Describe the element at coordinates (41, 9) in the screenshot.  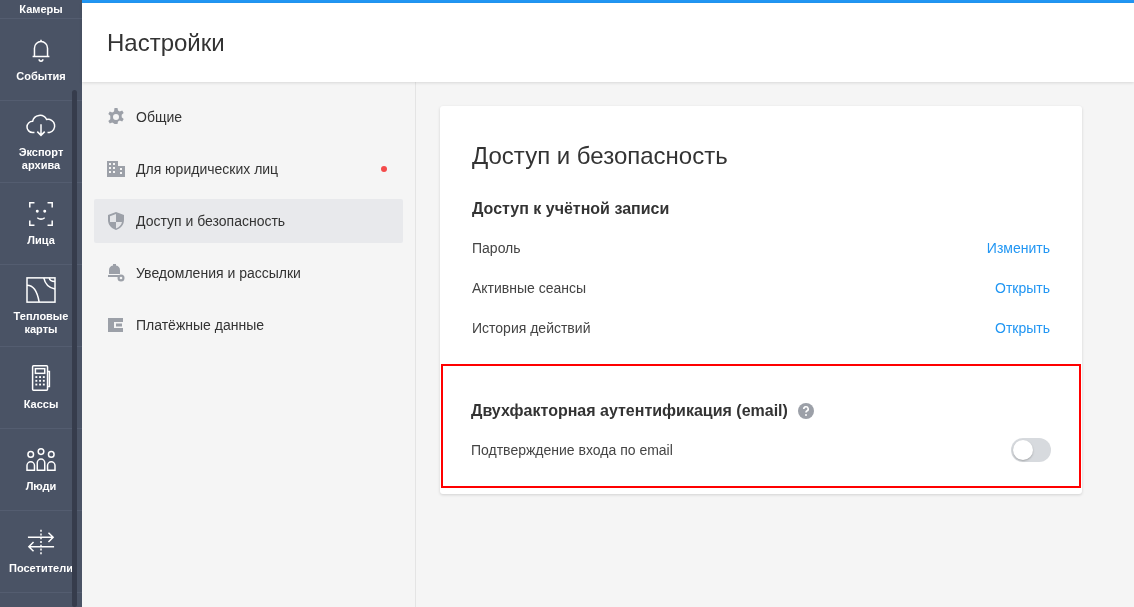
I see `nav-item: Камеры` at that location.